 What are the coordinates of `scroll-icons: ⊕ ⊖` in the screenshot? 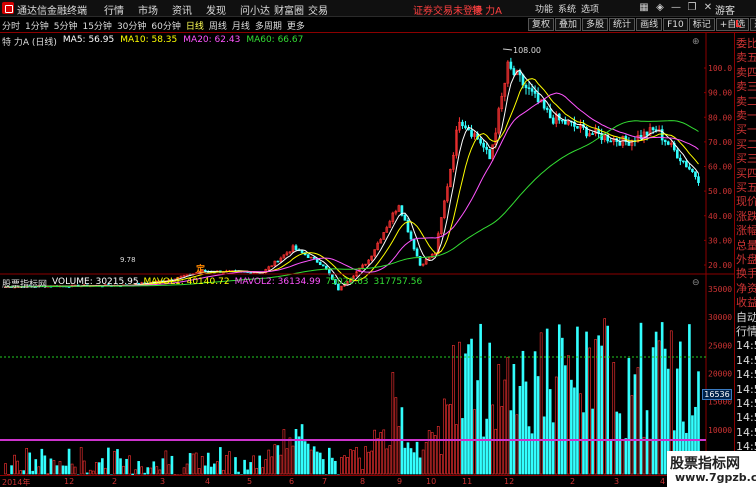 It's located at (696, 162).